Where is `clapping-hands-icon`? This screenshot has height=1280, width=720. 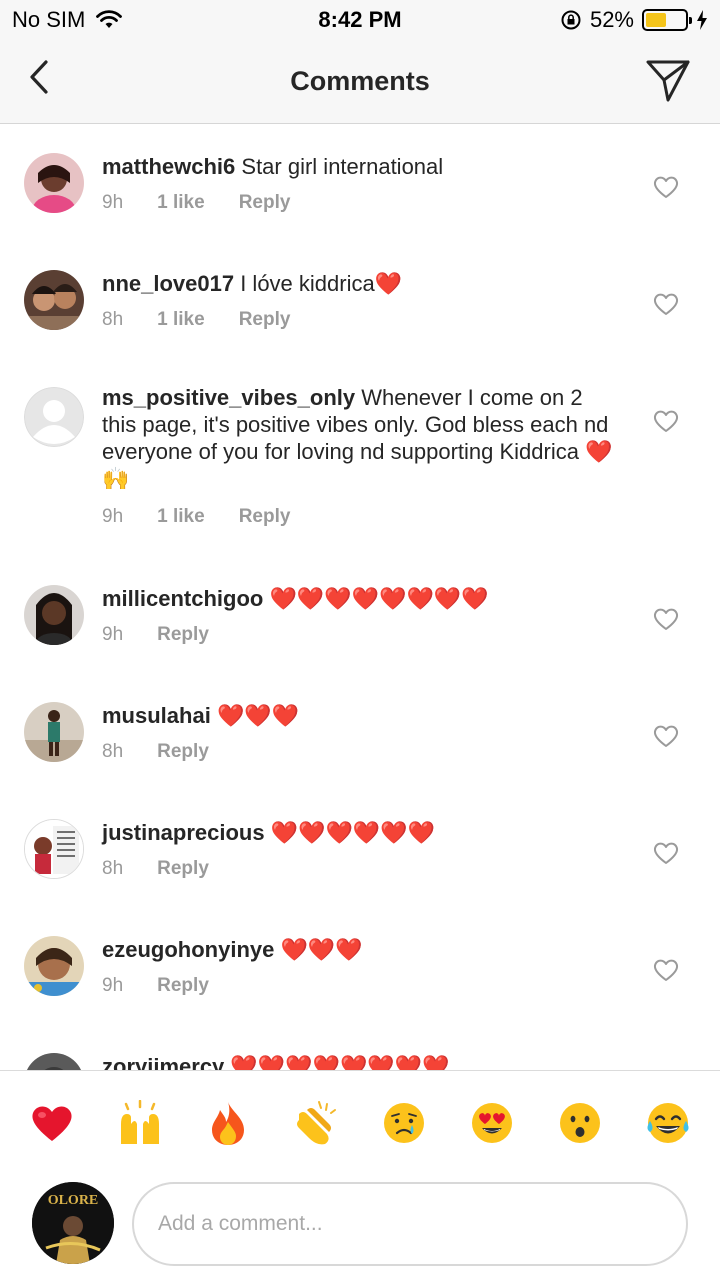
clapping-hands-icon is located at coordinates (316, 1123).